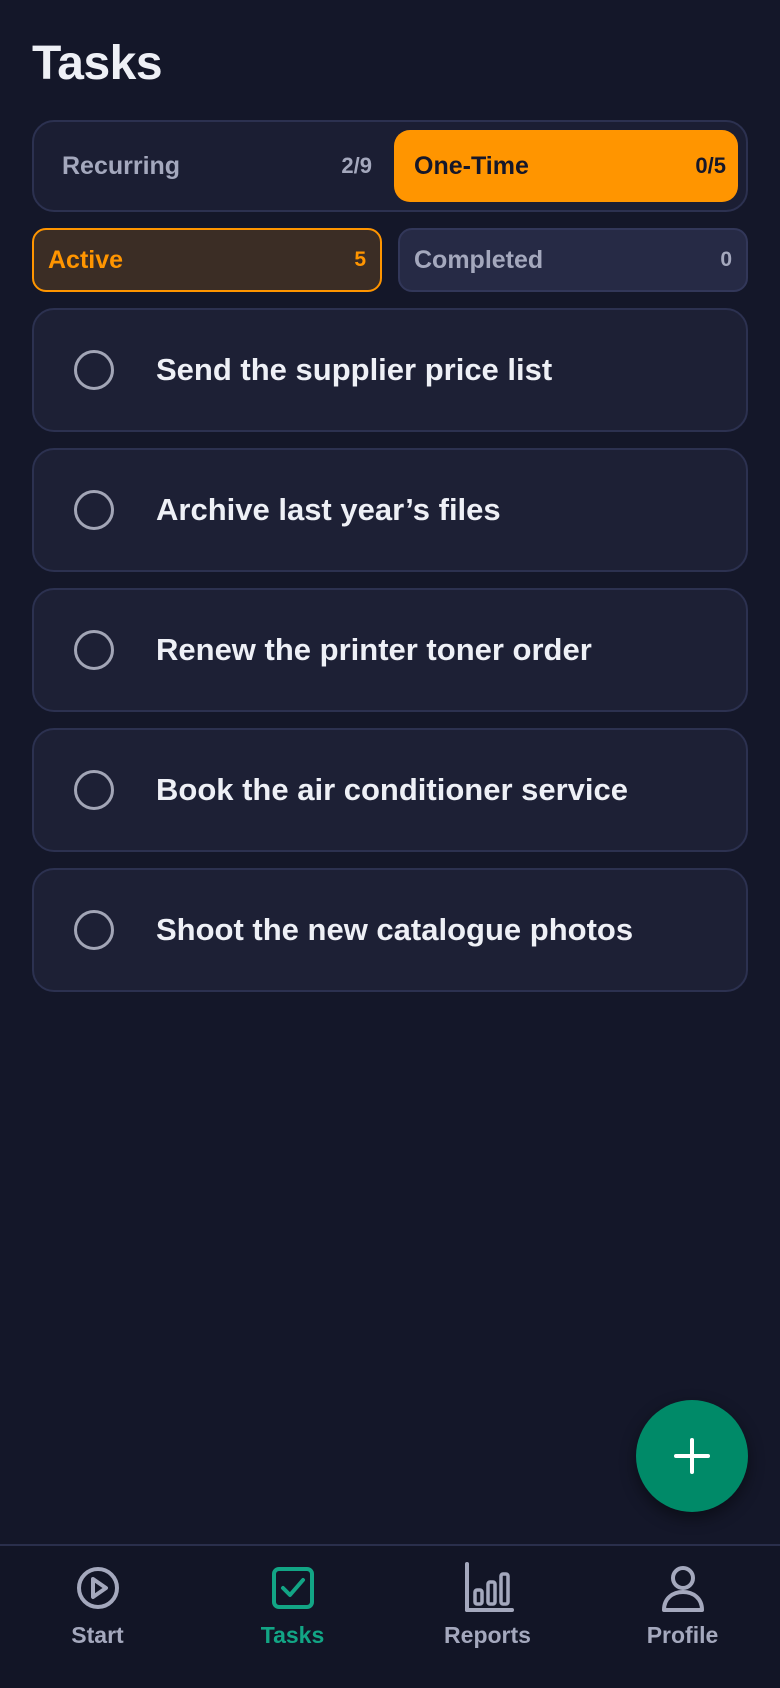 This screenshot has height=1688, width=780. I want to click on task-item: Send the supplier price list, so click(390, 370).